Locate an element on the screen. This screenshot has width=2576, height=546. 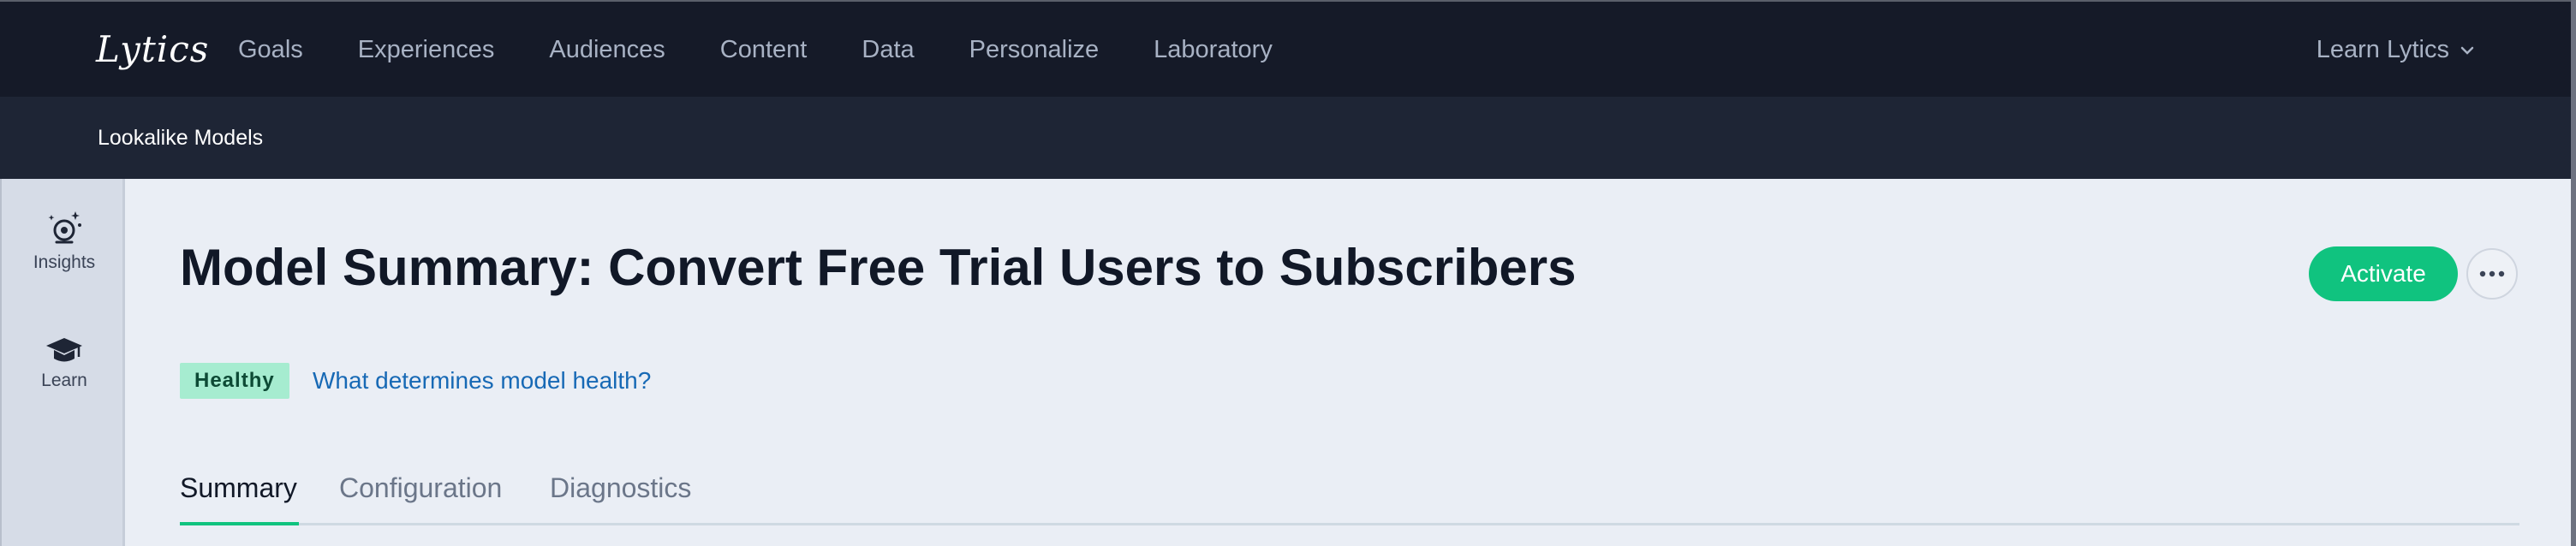
sidebar-item-label: Learn is located at coordinates (64, 381).